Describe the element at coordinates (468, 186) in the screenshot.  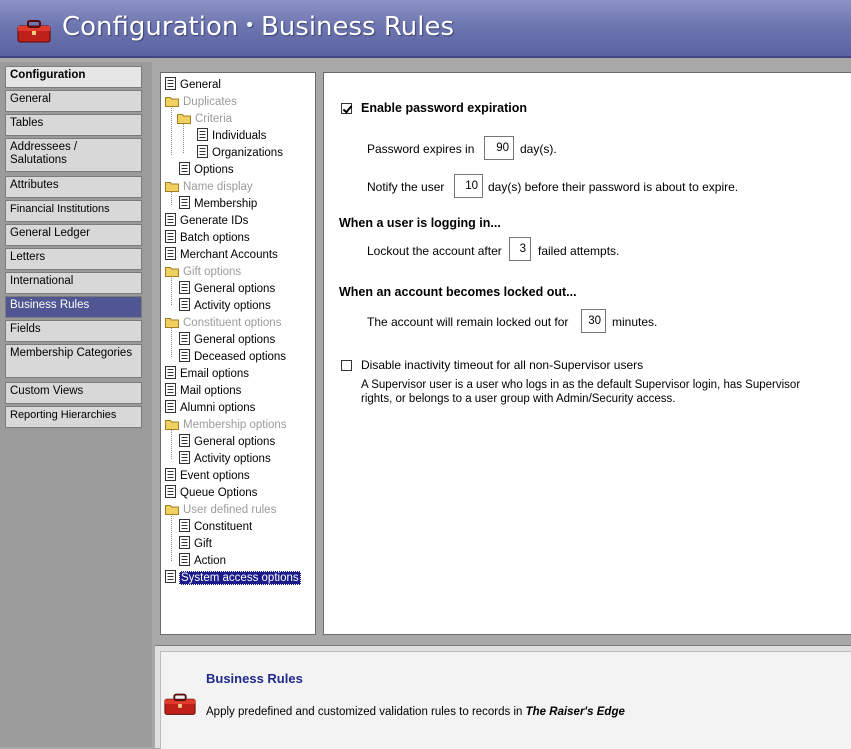
I see `notify-days-input: 10` at that location.